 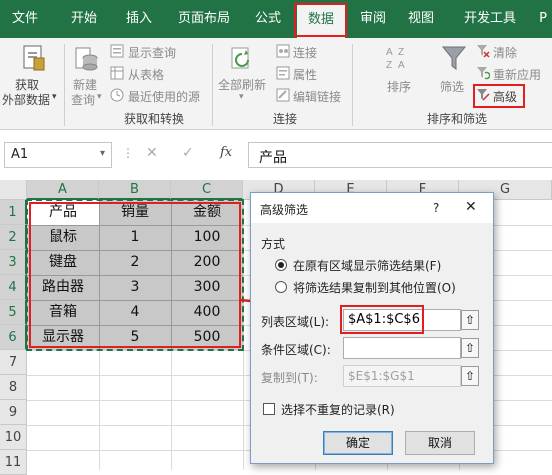 I want to click on ribbon-tab-bar: 文件 开始 插入 页面布局 公式 数据 审阅 视图 开发工具 P, so click(x=276, y=19).